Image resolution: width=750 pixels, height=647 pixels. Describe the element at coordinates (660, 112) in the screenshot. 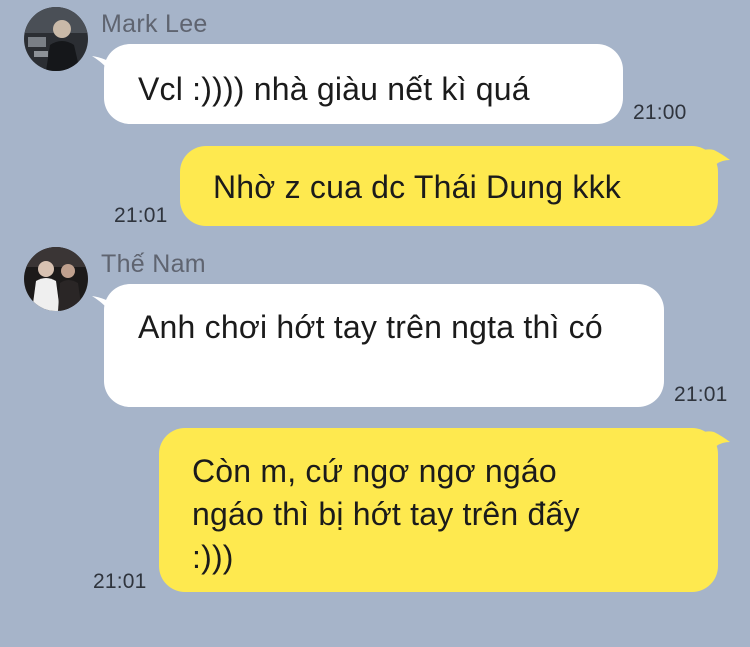

I see `message-time: 21:00` at that location.